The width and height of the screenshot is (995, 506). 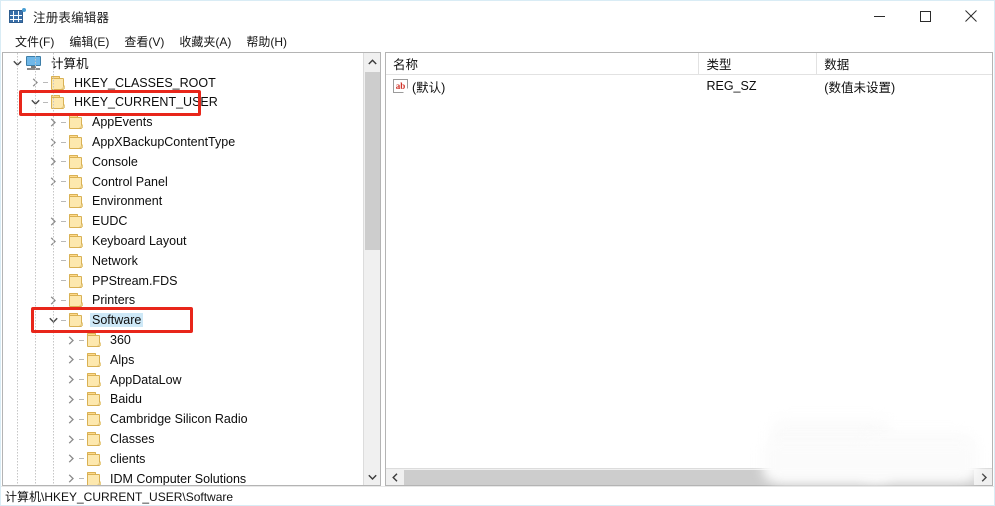 I want to click on value-type-text: REG_SZ, so click(x=731, y=86).